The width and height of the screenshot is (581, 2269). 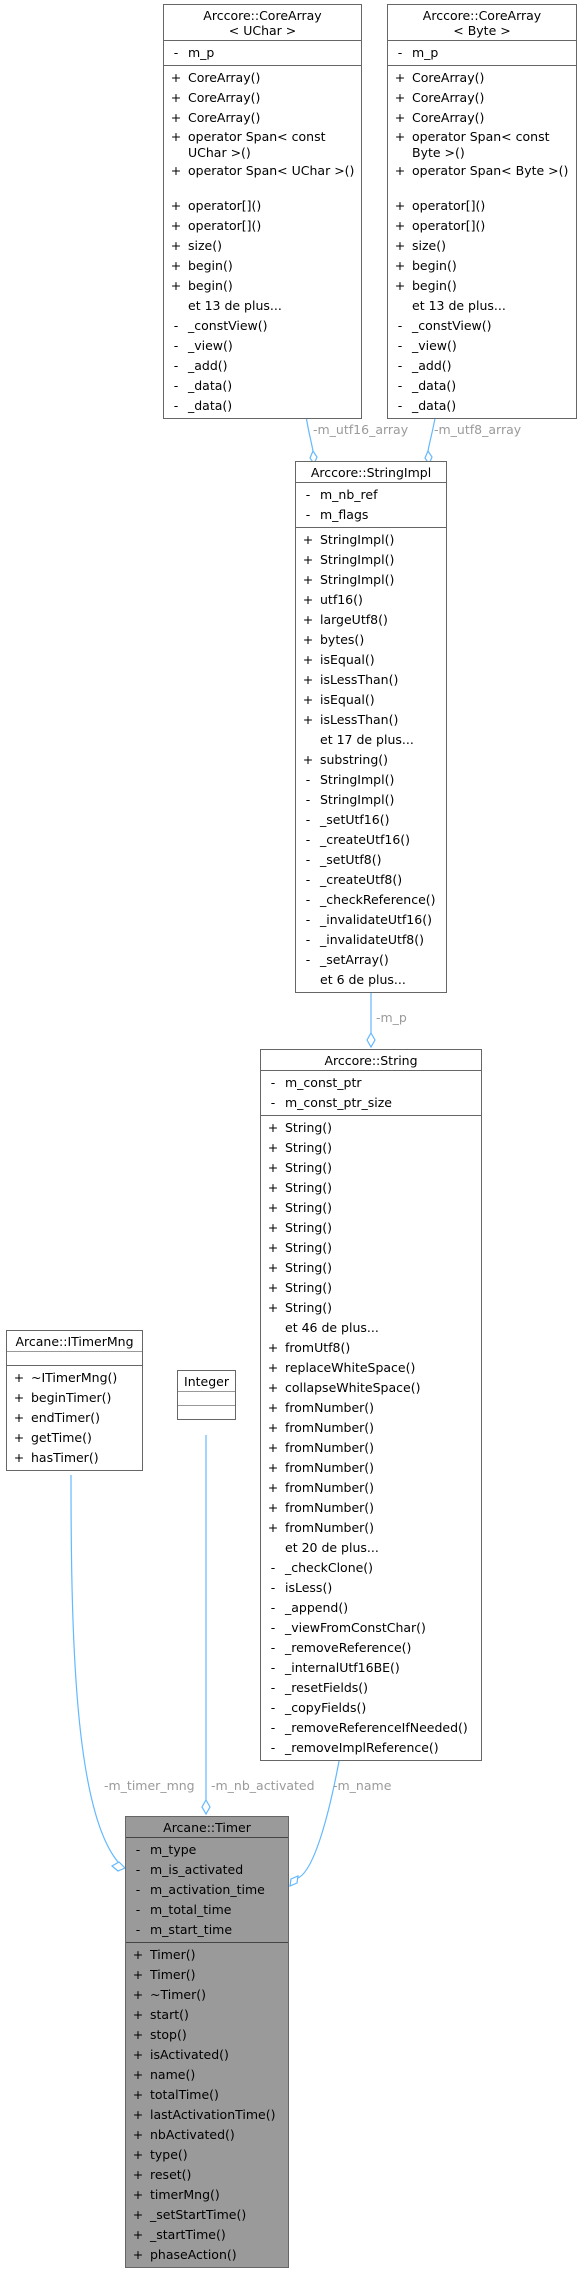 I want to click on method-row: - _internalUtf16BE(), so click(x=371, y=1668).